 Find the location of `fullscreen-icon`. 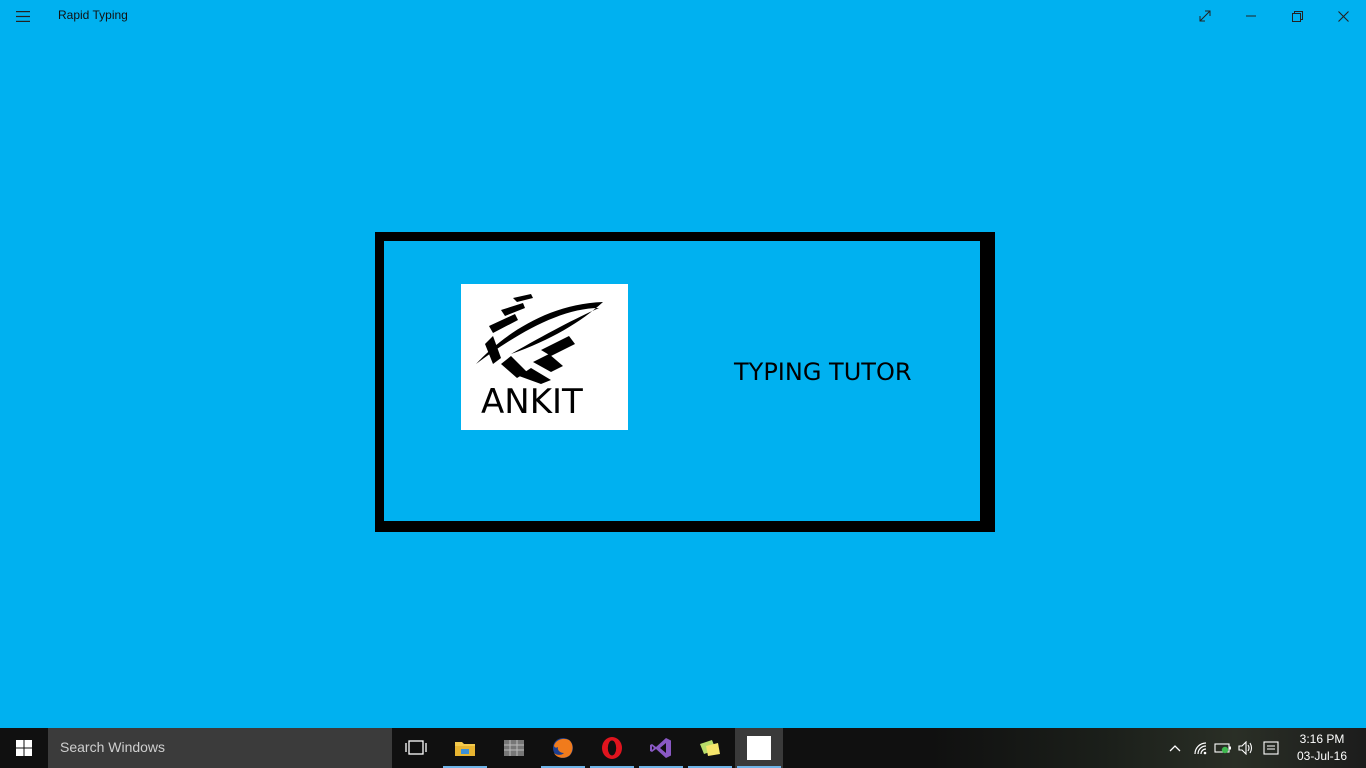

fullscreen-icon is located at coordinates (1205, 16).